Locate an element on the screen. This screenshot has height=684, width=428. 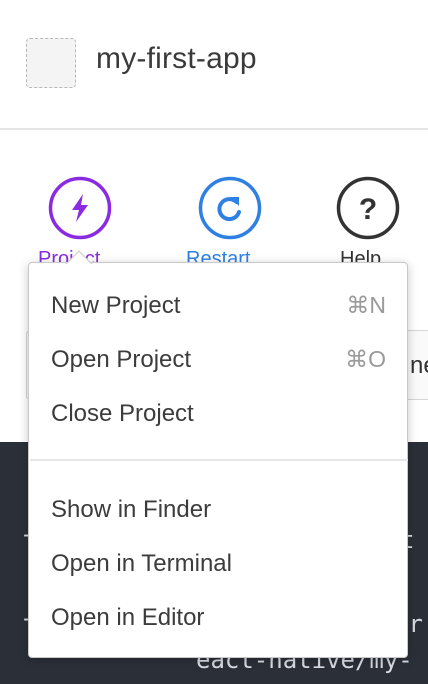
menu-item-open-project: Open Project ⌘O is located at coordinates (219, 358).